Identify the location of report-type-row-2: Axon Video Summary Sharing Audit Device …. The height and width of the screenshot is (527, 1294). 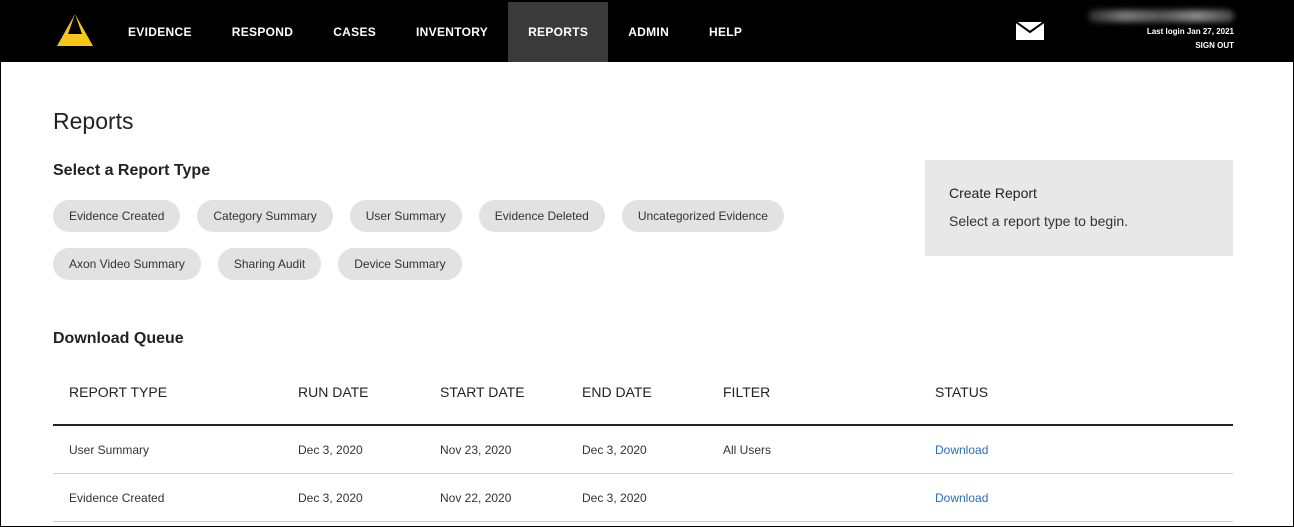
(257, 264).